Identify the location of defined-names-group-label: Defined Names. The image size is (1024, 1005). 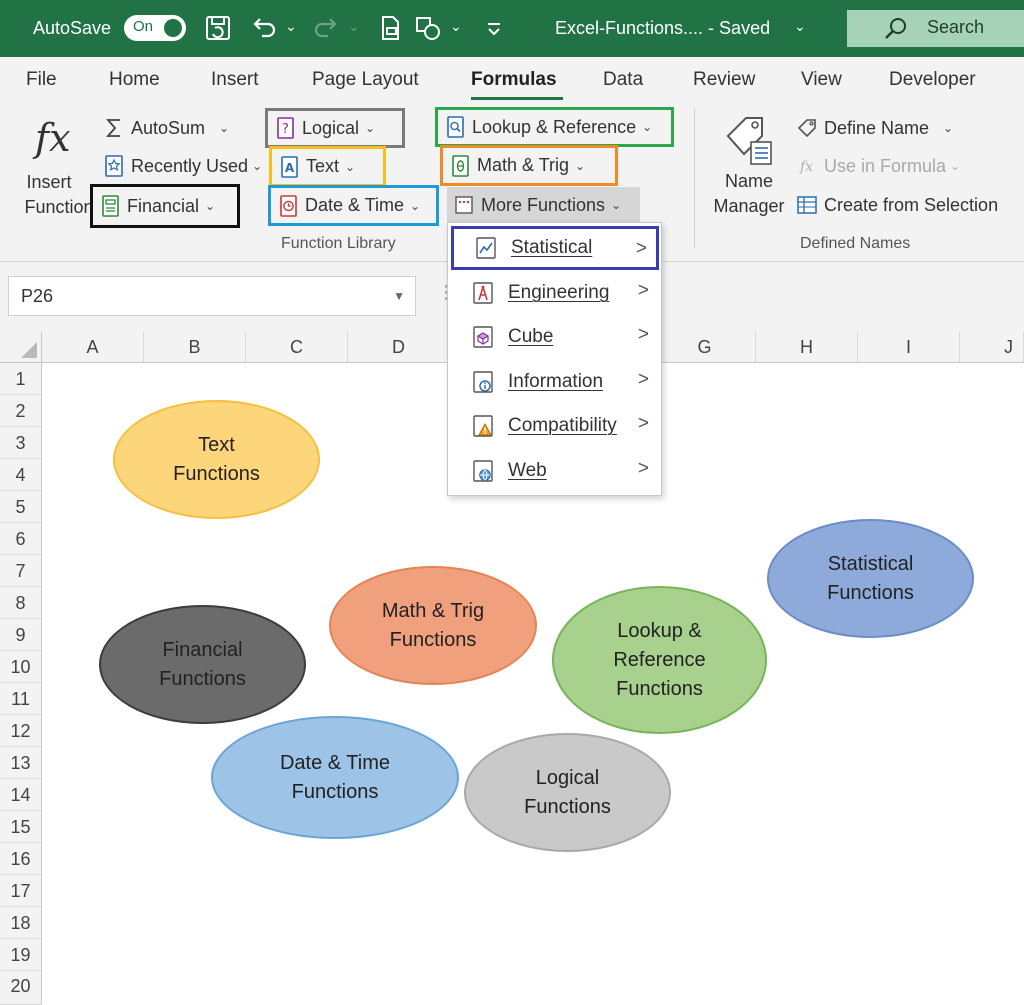
(855, 243).